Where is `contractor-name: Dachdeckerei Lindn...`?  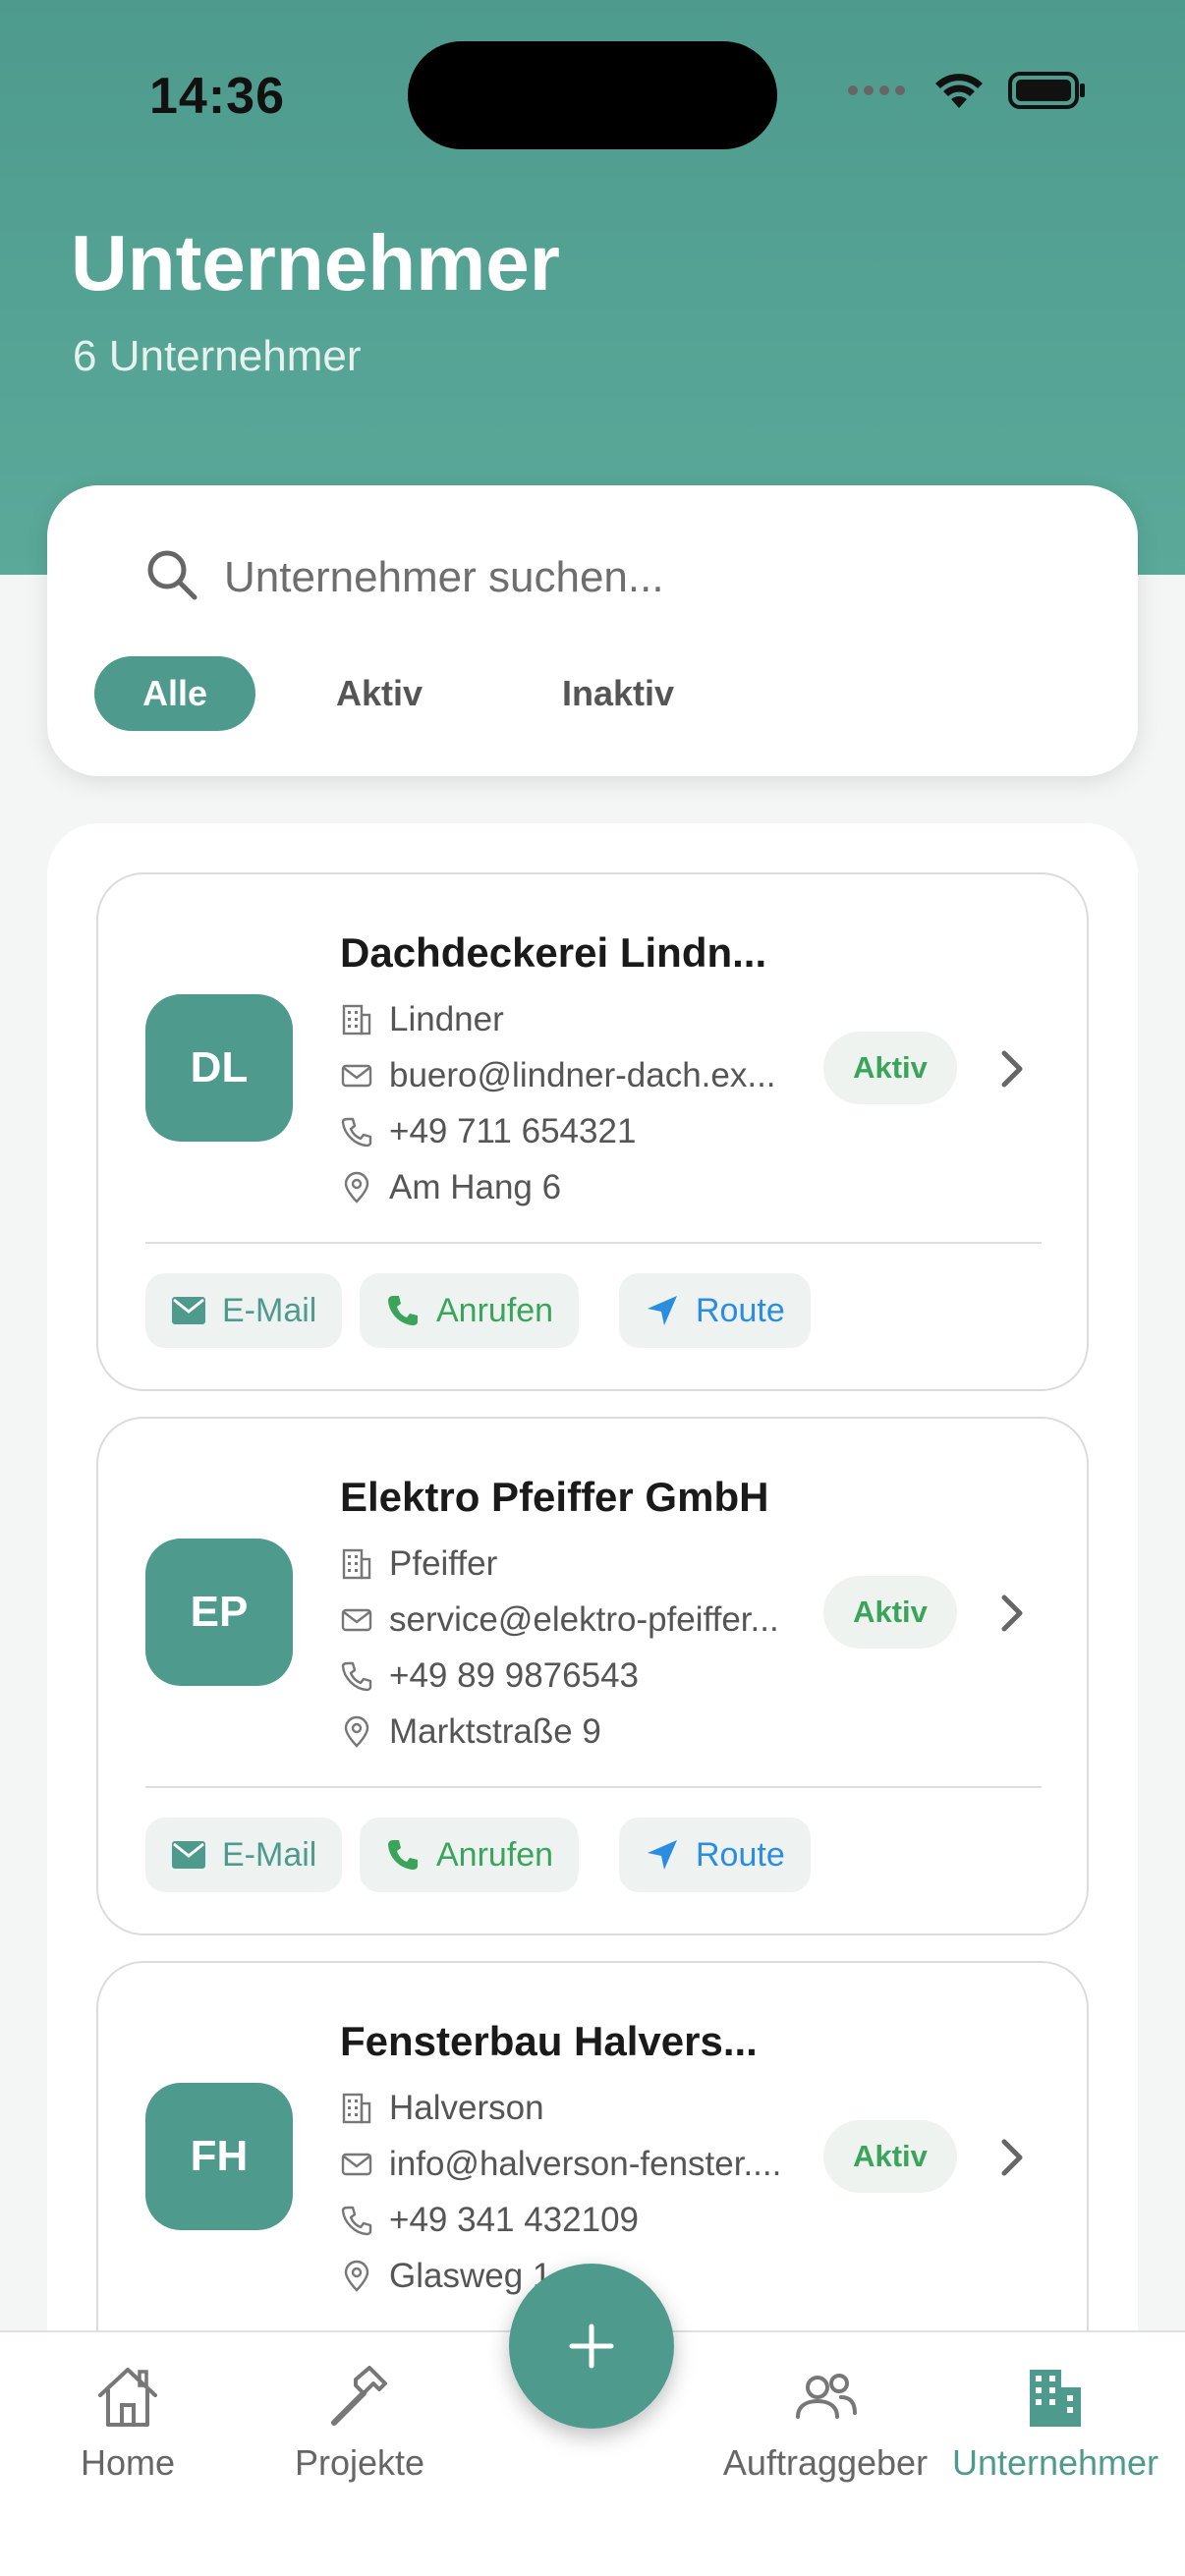 contractor-name: Dachdeckerei Lindn... is located at coordinates (554, 952).